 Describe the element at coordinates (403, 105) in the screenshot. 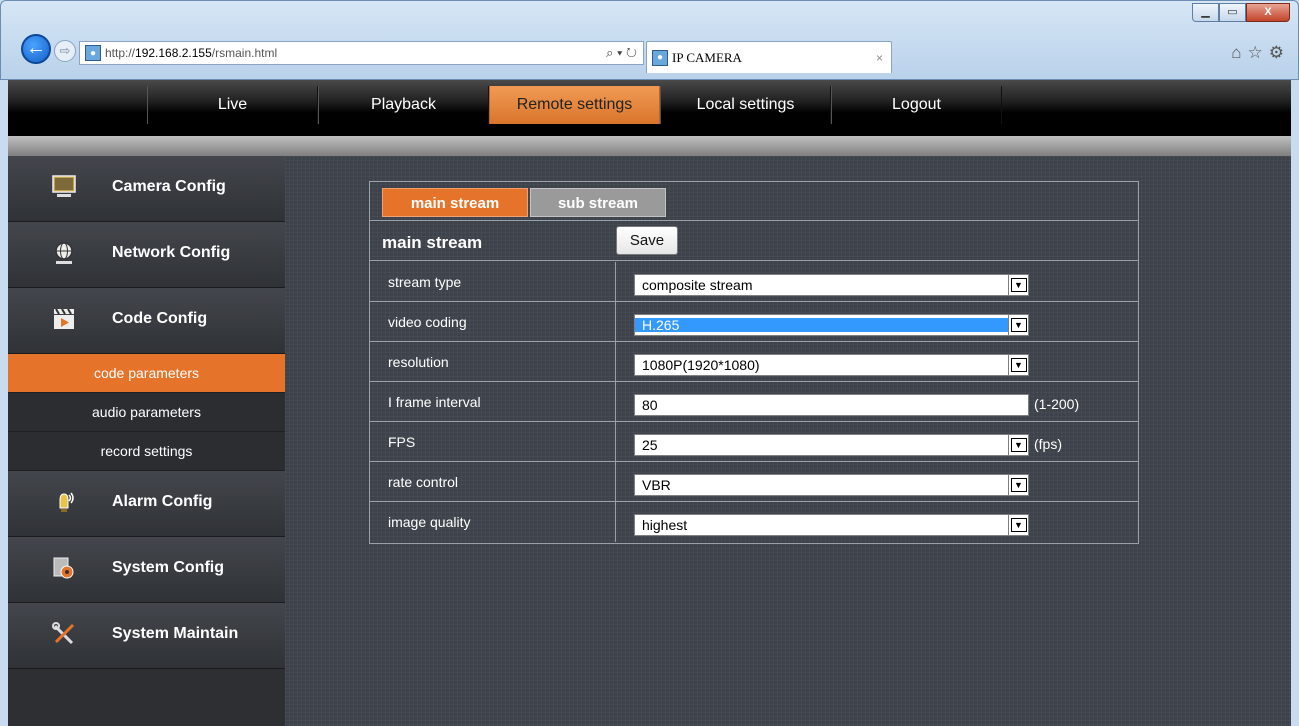

I see `nav-playback: Playback` at that location.